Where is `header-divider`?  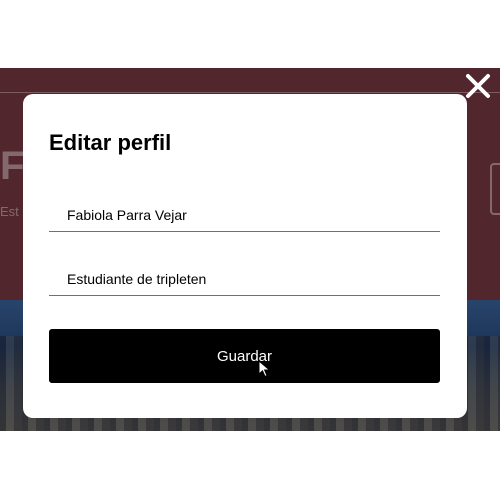
header-divider is located at coordinates (250, 92).